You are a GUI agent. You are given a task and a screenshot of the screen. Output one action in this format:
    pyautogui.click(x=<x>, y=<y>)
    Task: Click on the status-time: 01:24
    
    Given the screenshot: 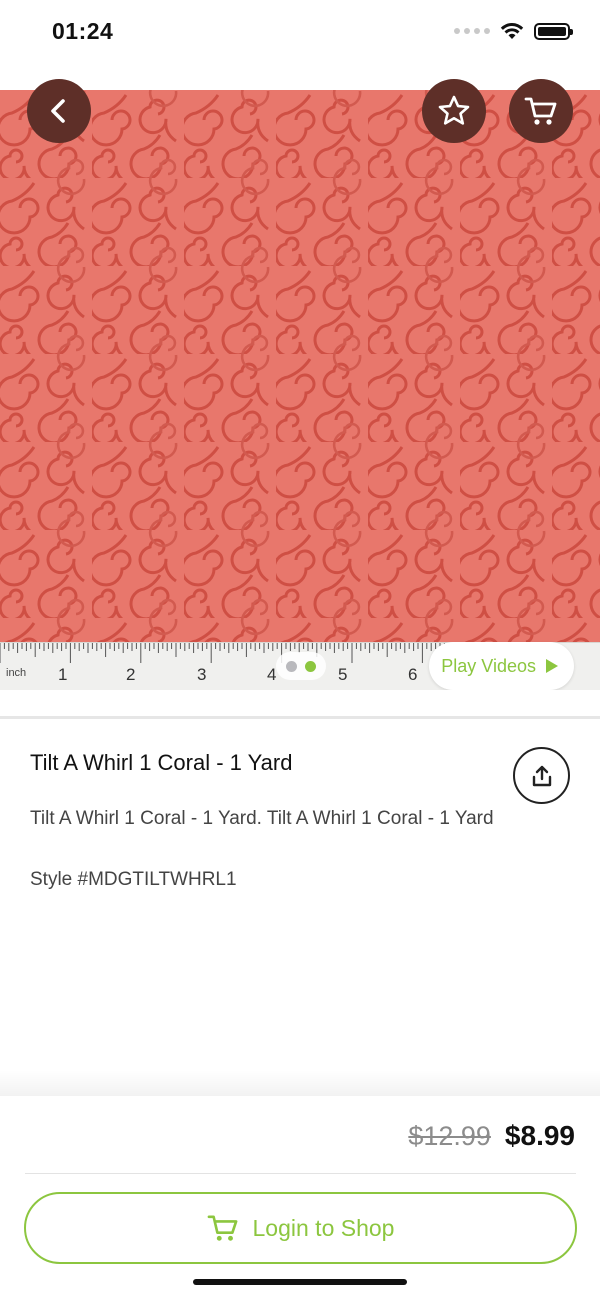 What is the action you would take?
    pyautogui.click(x=83, y=31)
    